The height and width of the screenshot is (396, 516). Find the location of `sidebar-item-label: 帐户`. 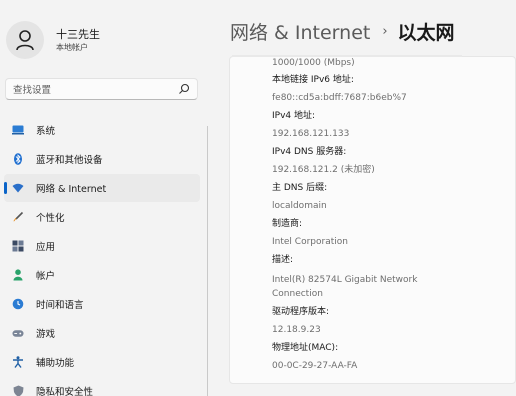

sidebar-item-label: 帐户 is located at coordinates (46, 276).